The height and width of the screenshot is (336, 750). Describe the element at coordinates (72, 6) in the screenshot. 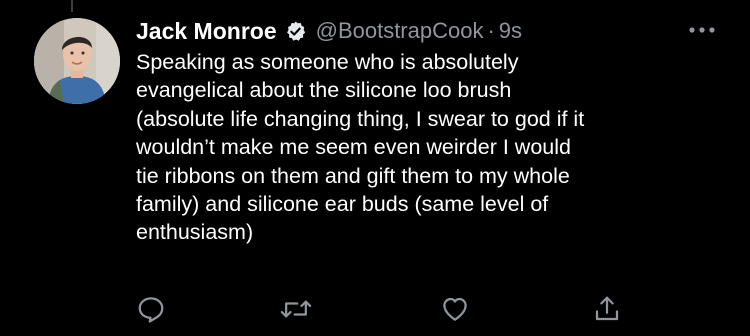

I see `thread-connector-line` at that location.